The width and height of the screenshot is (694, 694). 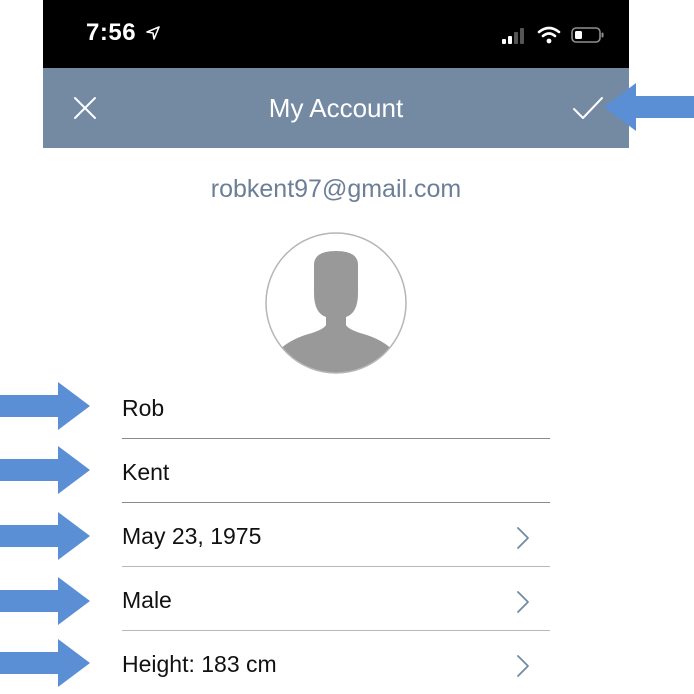 What do you see at coordinates (199, 664) in the screenshot?
I see `height-value: Height: 183 cm` at bounding box center [199, 664].